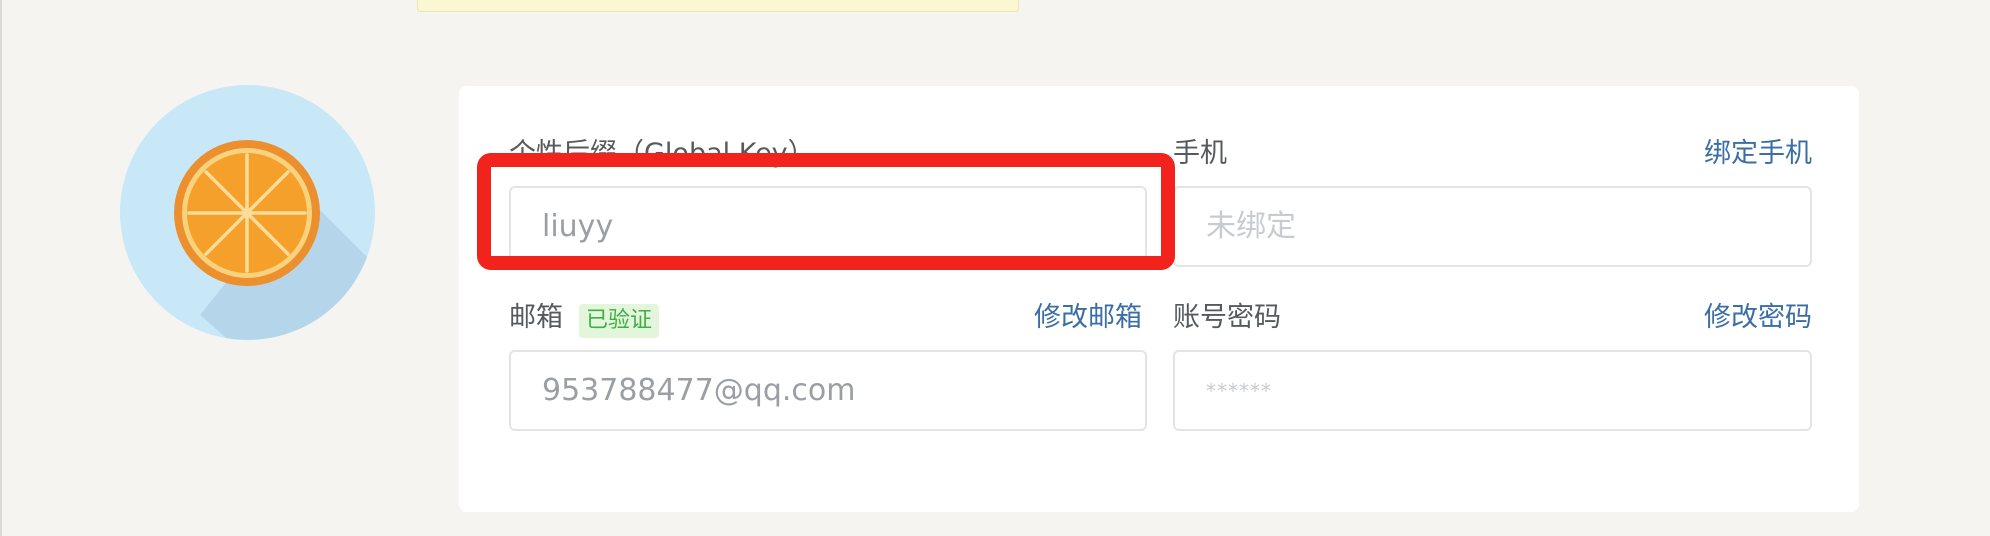 The width and height of the screenshot is (1990, 536). What do you see at coordinates (1227, 317) in the screenshot?
I see `password-label: 账号密码` at bounding box center [1227, 317].